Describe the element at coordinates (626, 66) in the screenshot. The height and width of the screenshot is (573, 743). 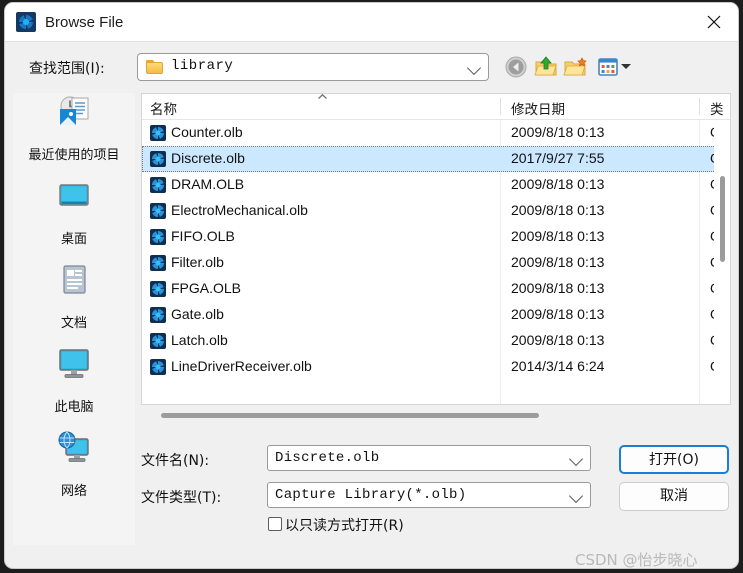
I see `caret-down-icon` at that location.